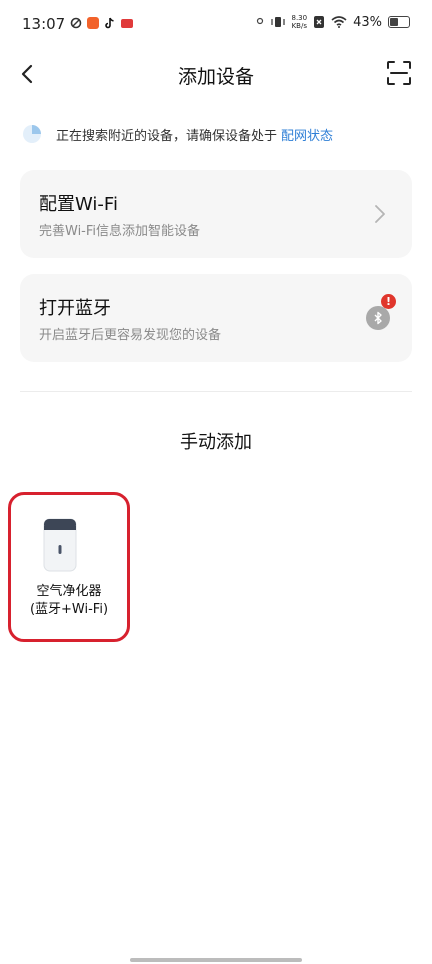  I want to click on configure-wifi-title: 配置Wi-Fi, so click(78, 204).